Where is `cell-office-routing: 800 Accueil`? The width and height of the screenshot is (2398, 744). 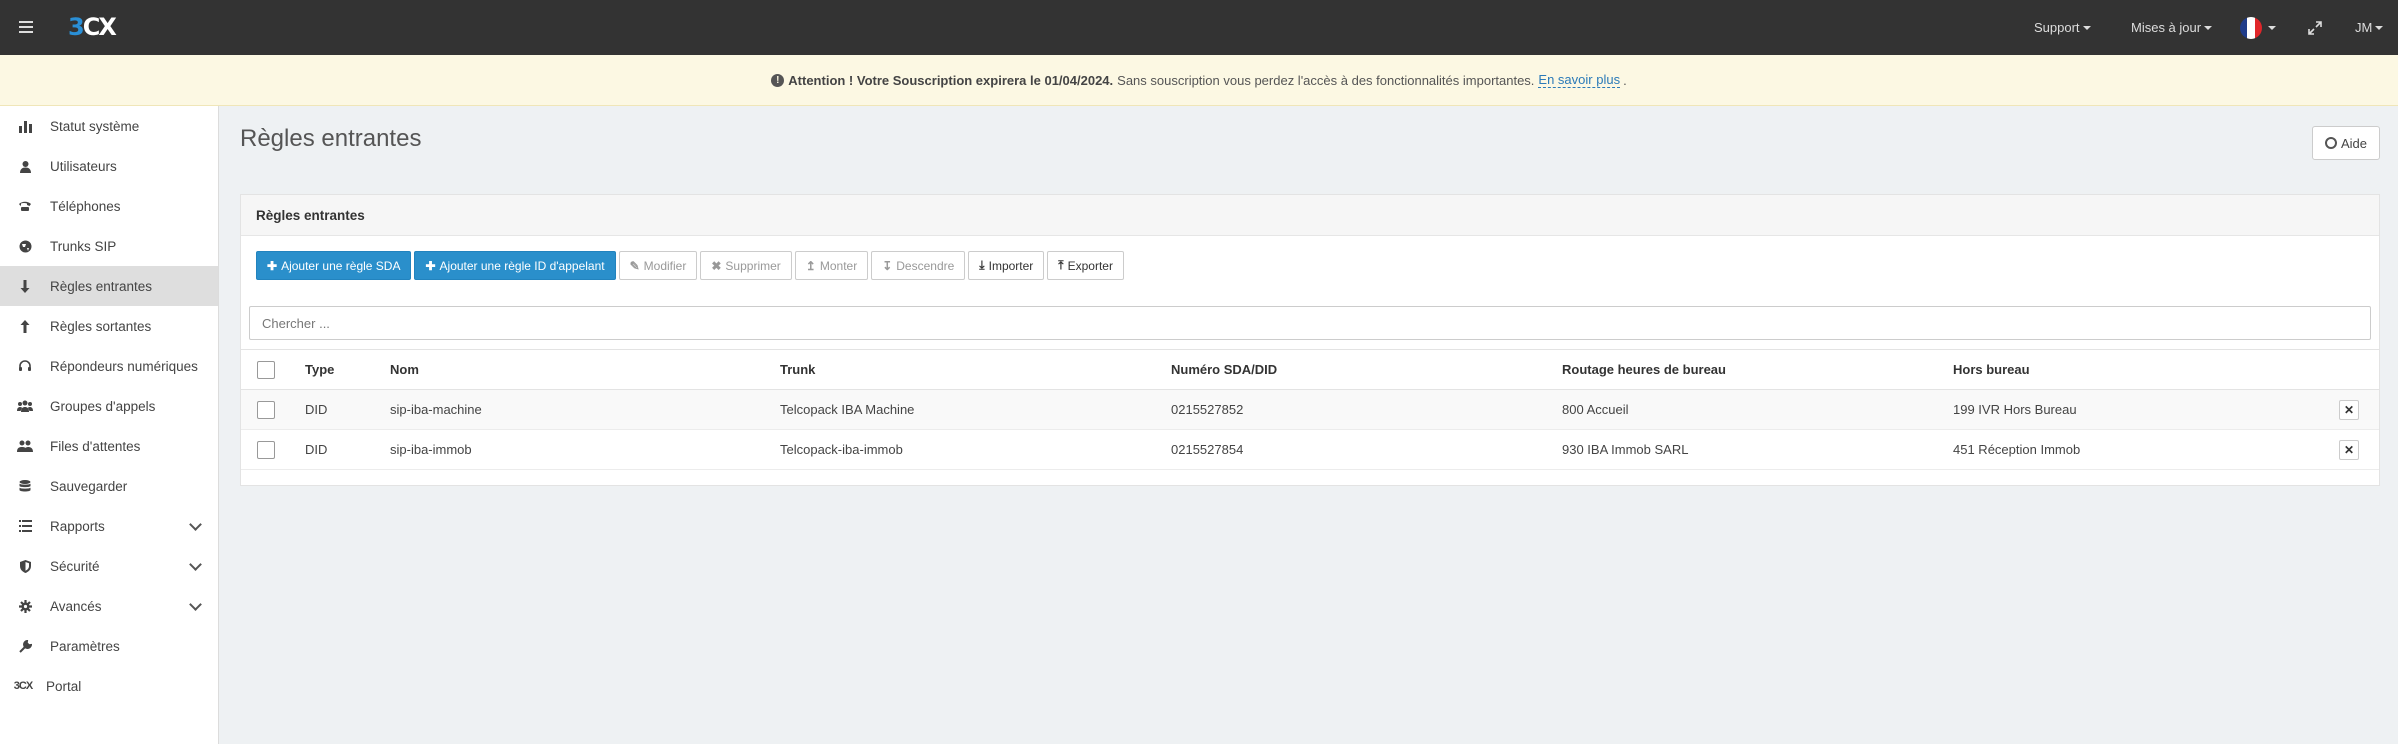
cell-office-routing: 800 Accueil is located at coordinates (1757, 409).